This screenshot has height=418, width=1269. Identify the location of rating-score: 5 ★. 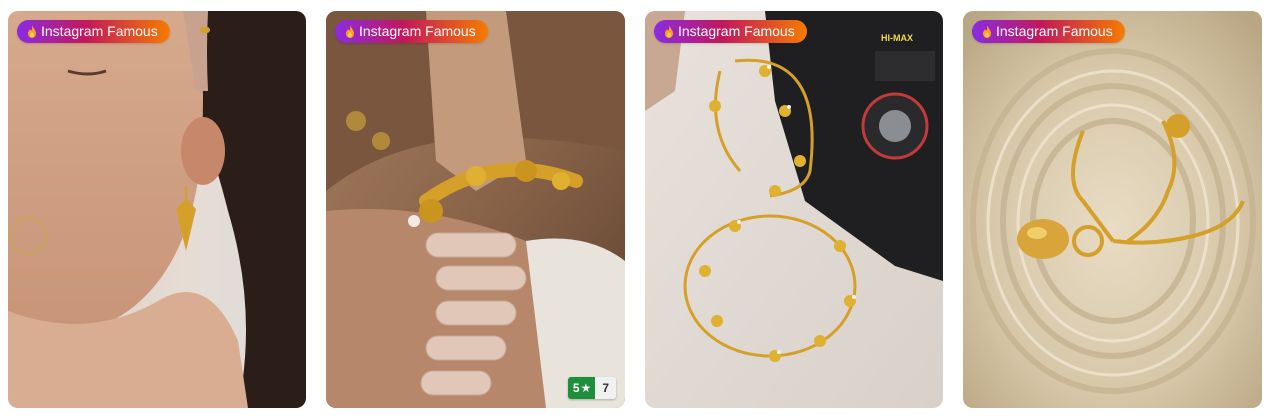
(581, 388).